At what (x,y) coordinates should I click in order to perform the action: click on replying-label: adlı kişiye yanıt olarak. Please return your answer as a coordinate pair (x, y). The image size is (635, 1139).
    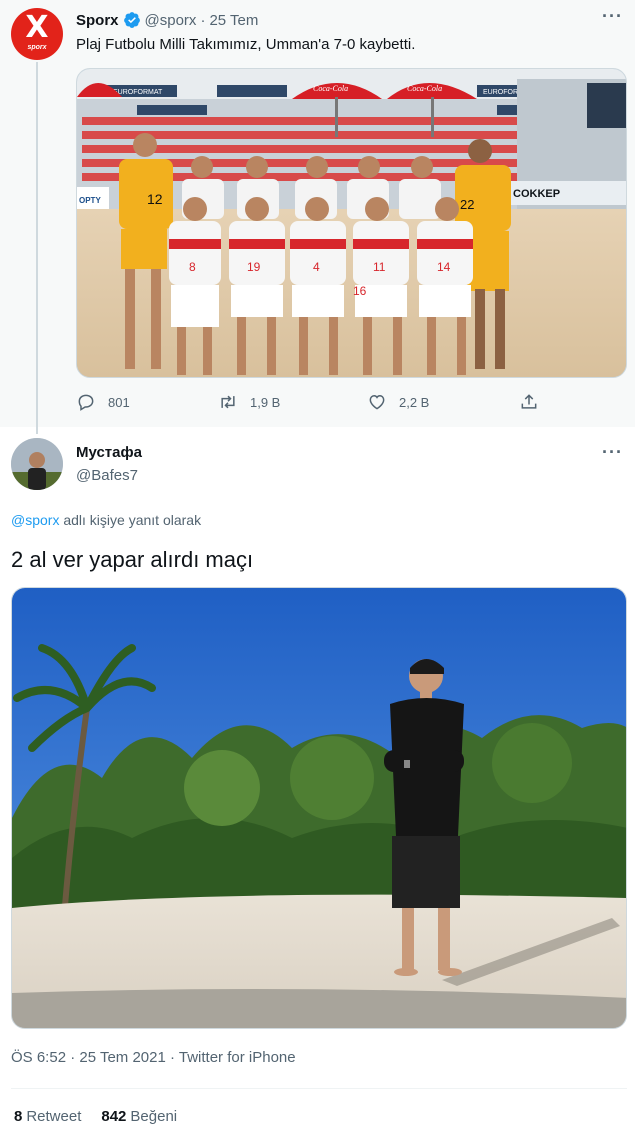
    Looking at the image, I should click on (130, 520).